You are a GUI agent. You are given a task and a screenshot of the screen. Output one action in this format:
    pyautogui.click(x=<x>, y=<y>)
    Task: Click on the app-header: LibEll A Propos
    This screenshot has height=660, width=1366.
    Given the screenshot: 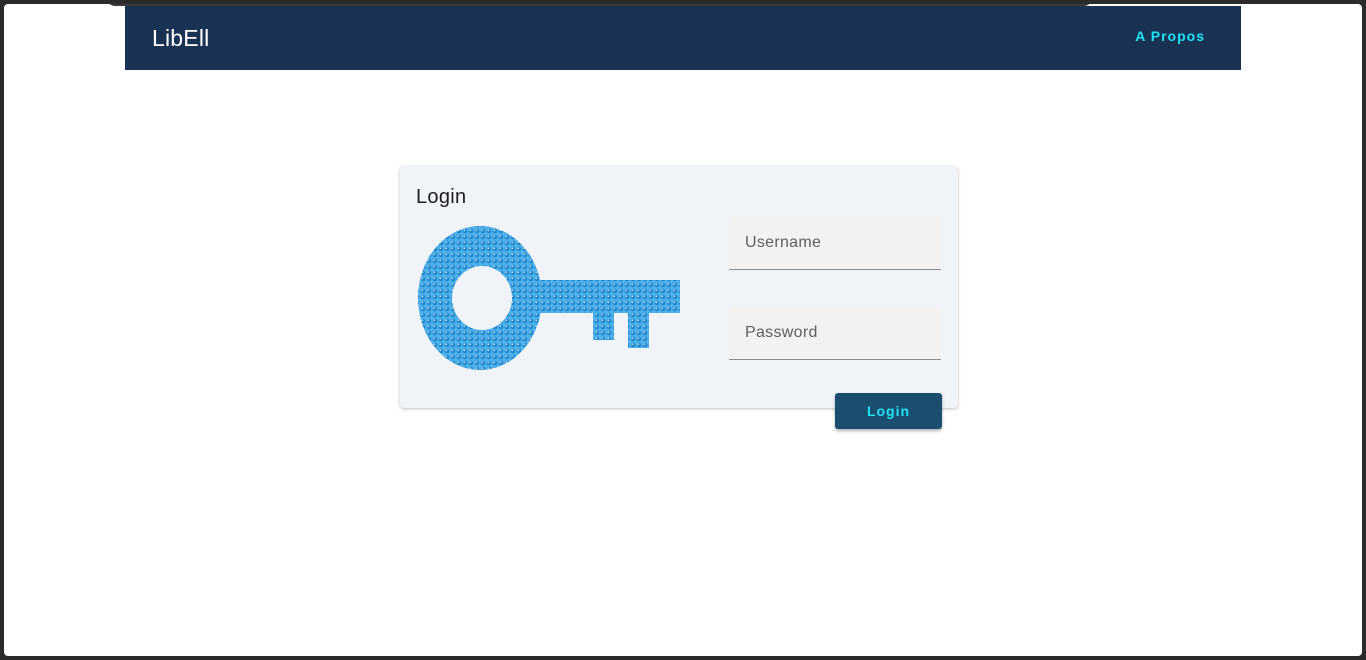 What is the action you would take?
    pyautogui.click(x=683, y=38)
    